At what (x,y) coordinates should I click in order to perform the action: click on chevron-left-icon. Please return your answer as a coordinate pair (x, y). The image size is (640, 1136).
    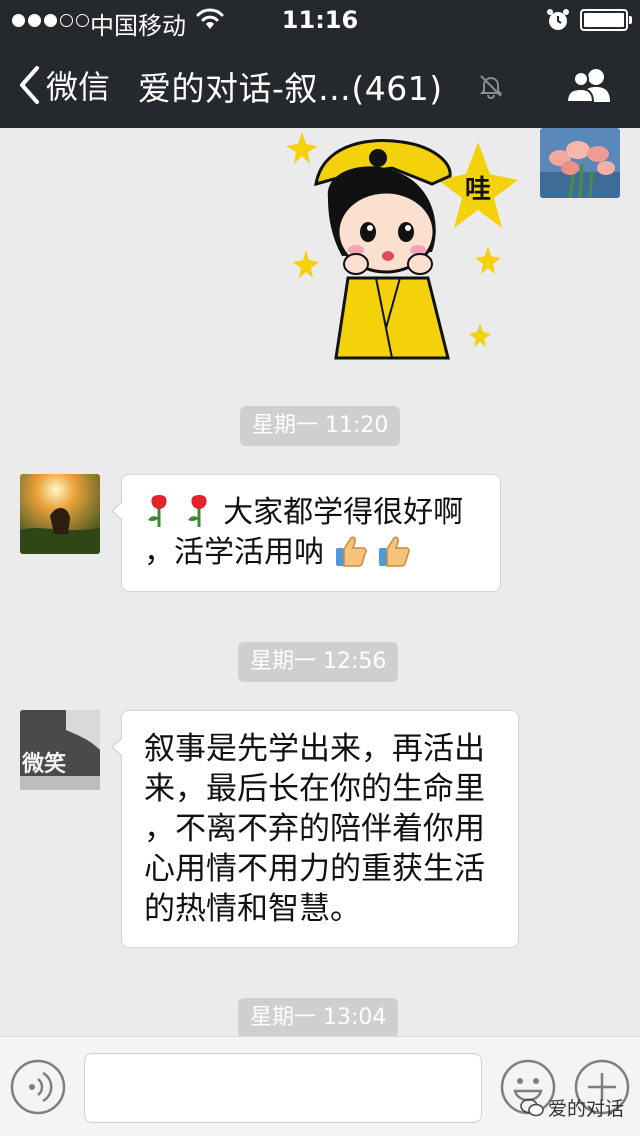
    Looking at the image, I should click on (29, 85).